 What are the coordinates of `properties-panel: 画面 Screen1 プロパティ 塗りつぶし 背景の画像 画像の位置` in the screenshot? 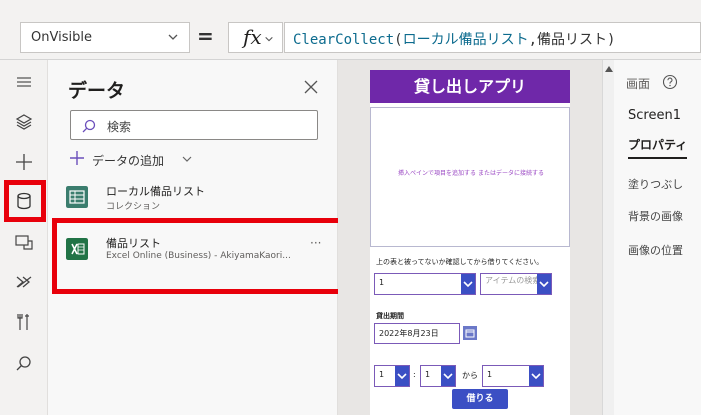 It's located at (657, 237).